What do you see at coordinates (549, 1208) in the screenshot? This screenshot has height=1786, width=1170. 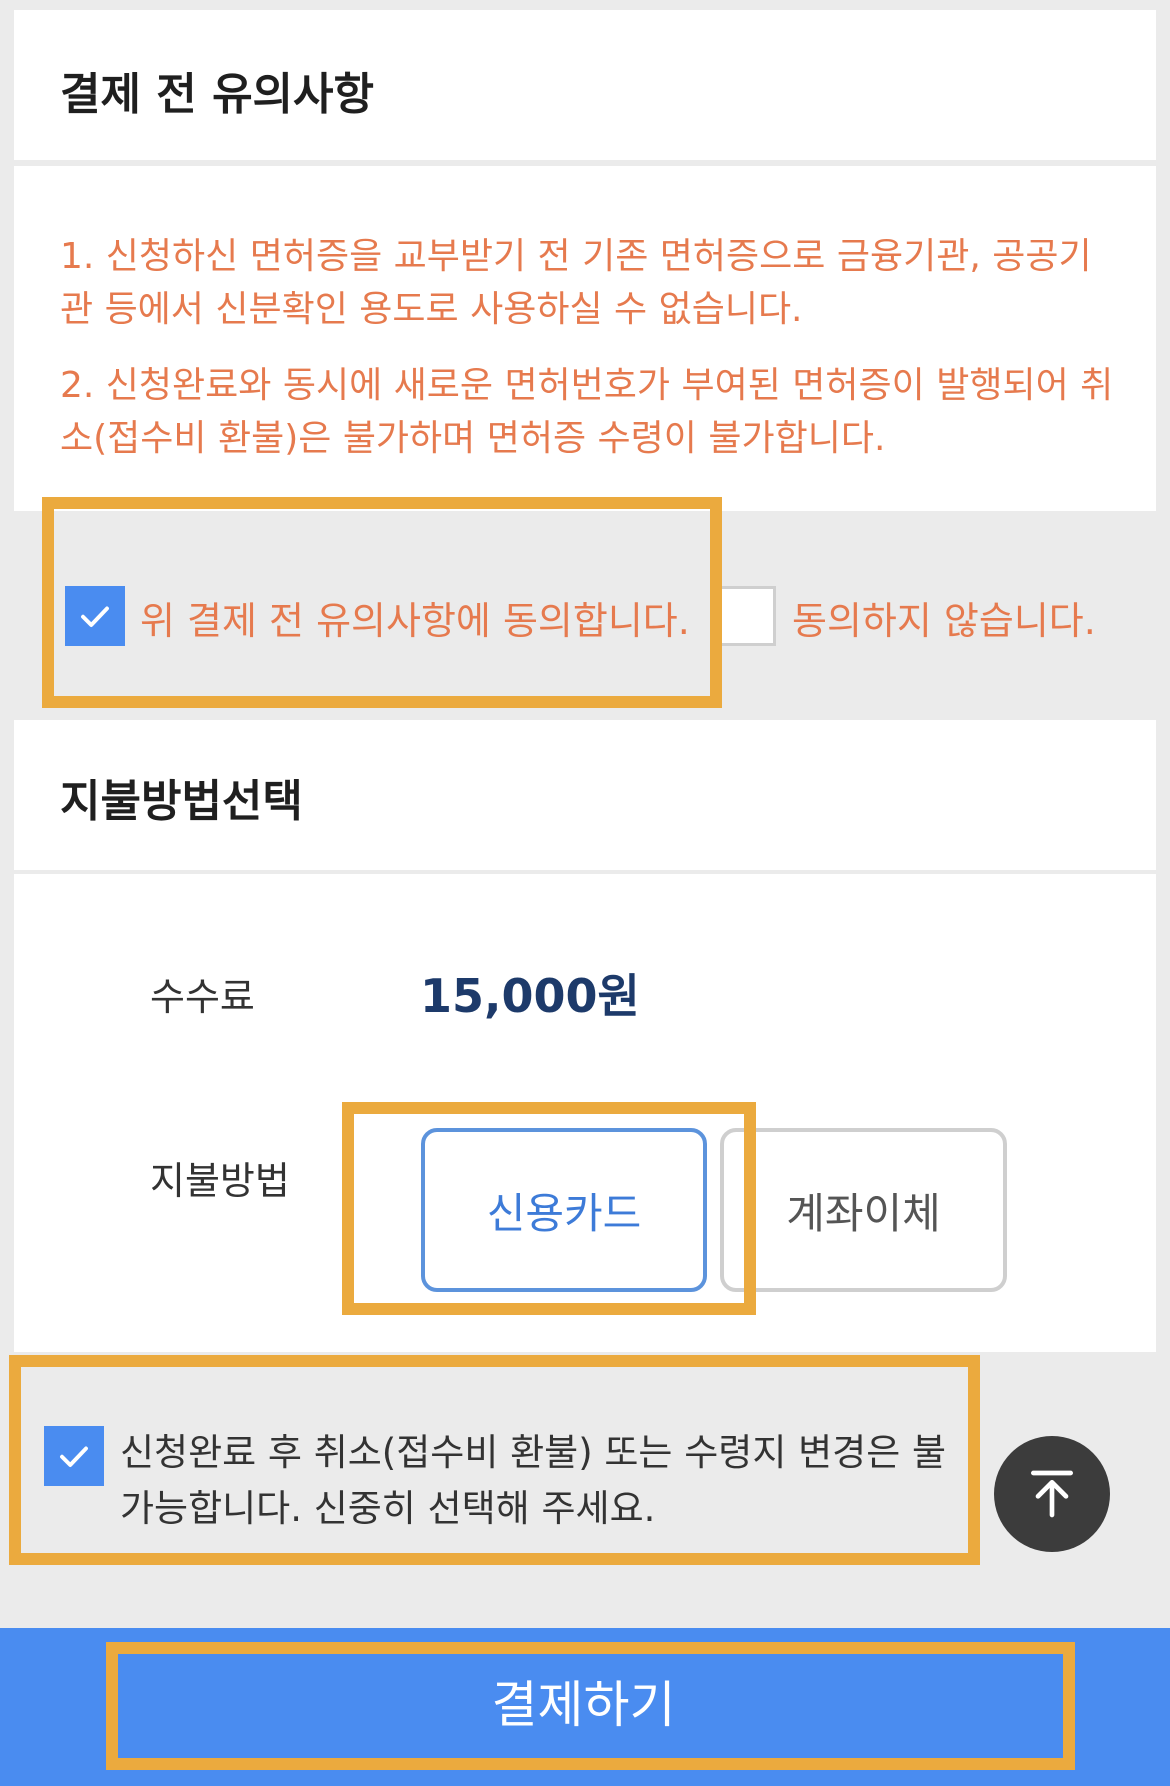 I see `credit-card-highlight-frame` at bounding box center [549, 1208].